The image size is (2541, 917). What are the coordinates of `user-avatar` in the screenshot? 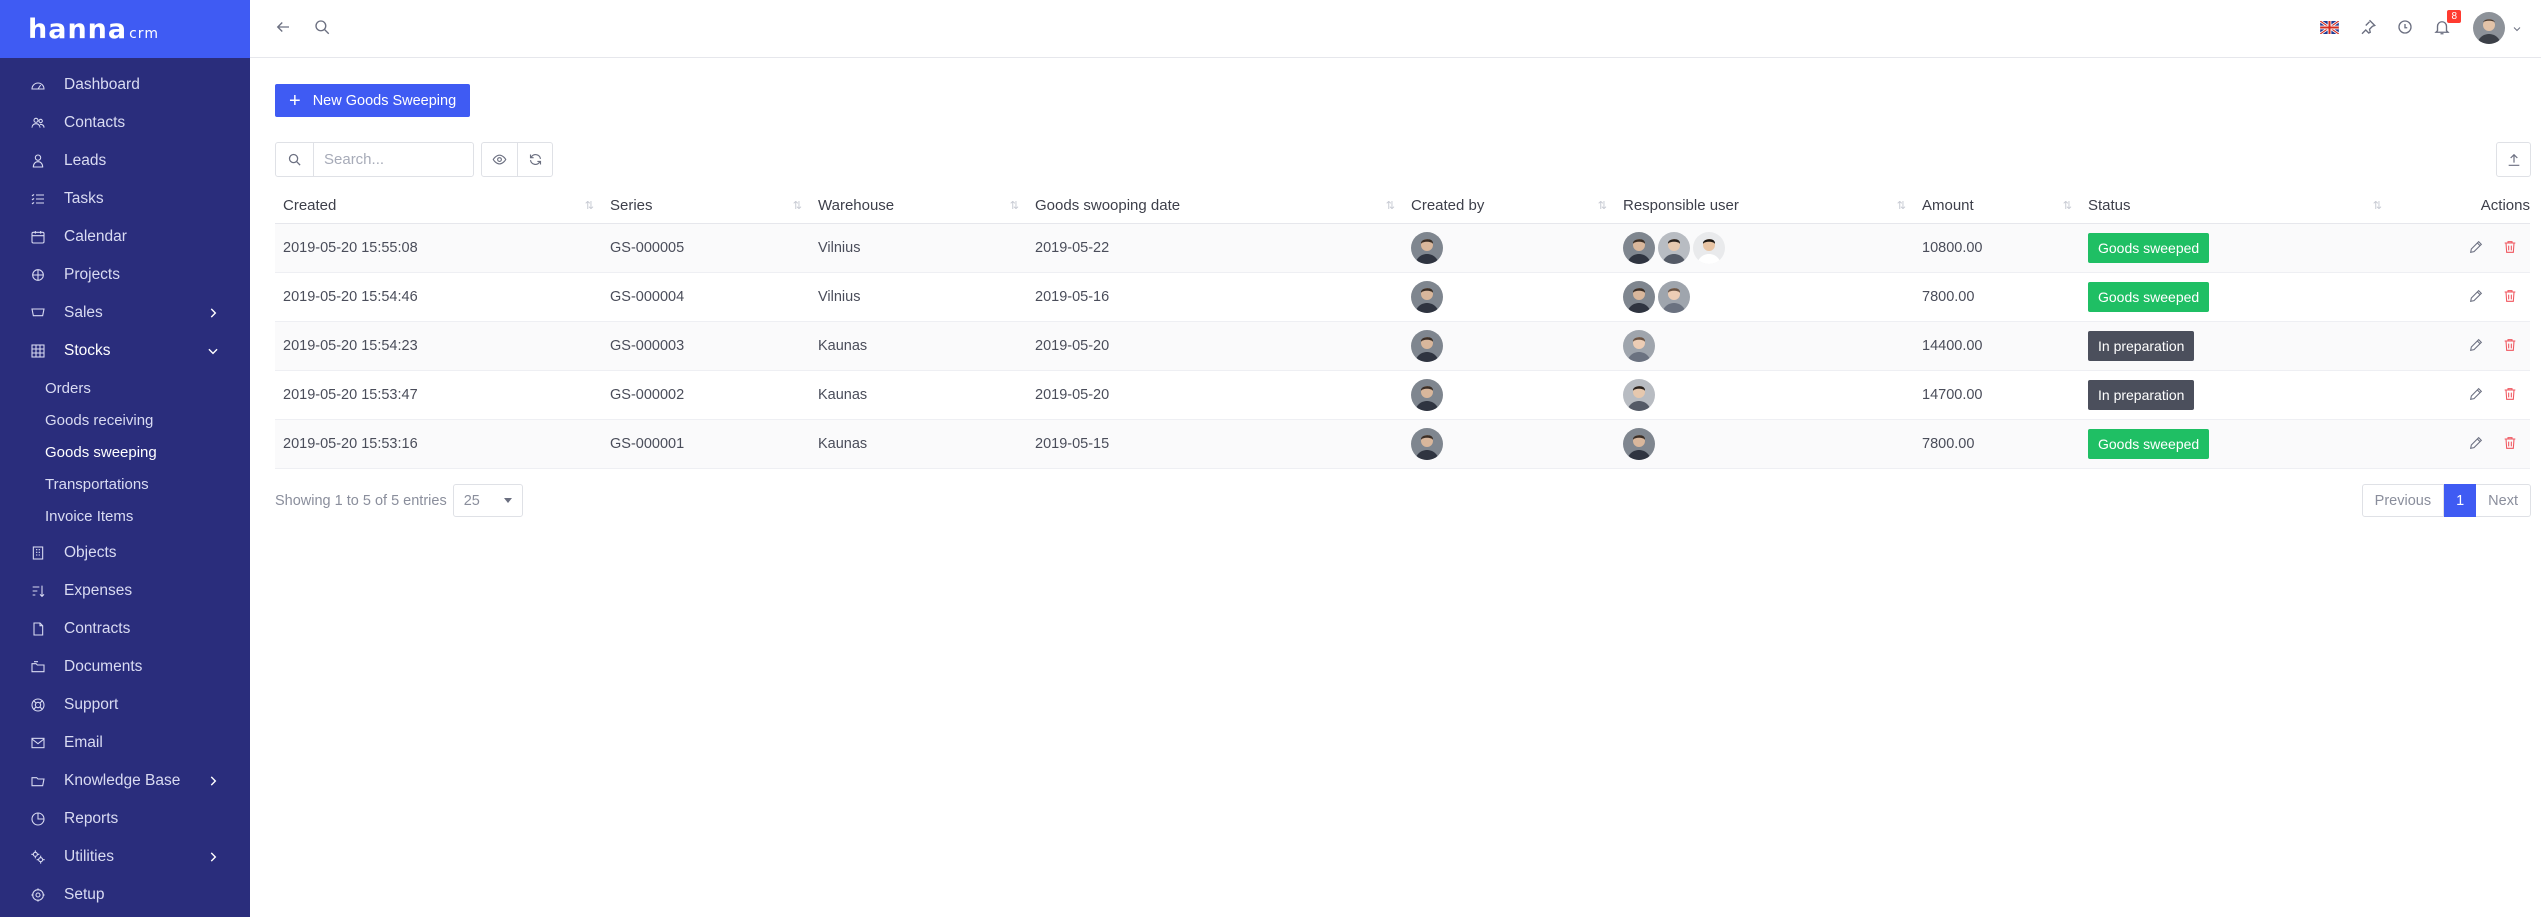 It's located at (2489, 28).